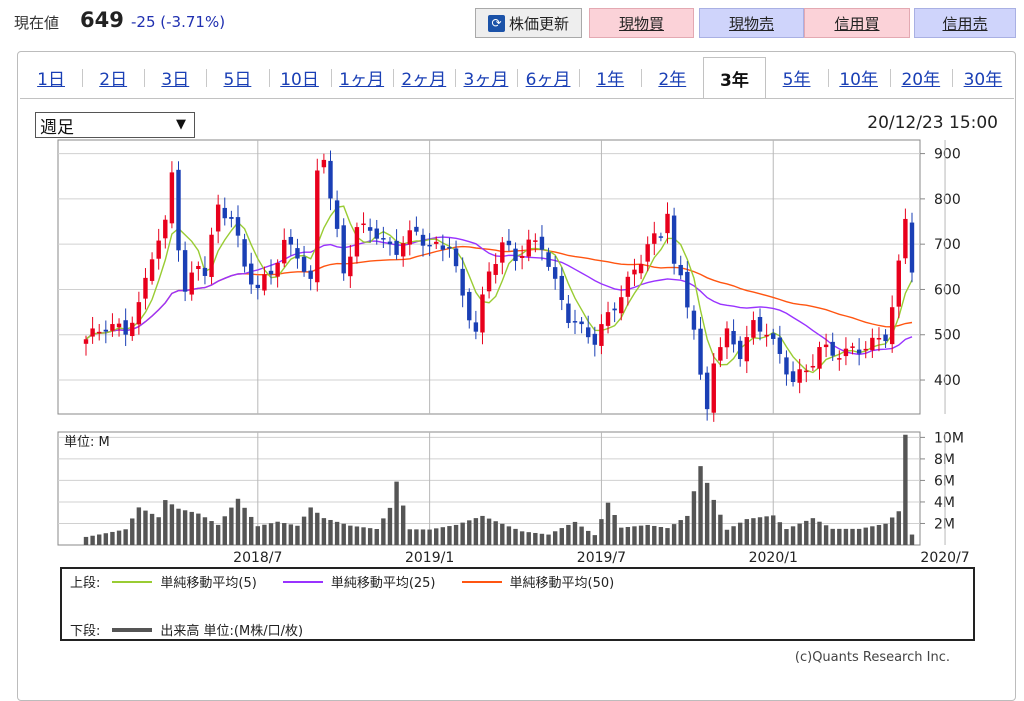  What do you see at coordinates (132, 581) in the screenshot?
I see `legend-ma5-swatch` at bounding box center [132, 581].